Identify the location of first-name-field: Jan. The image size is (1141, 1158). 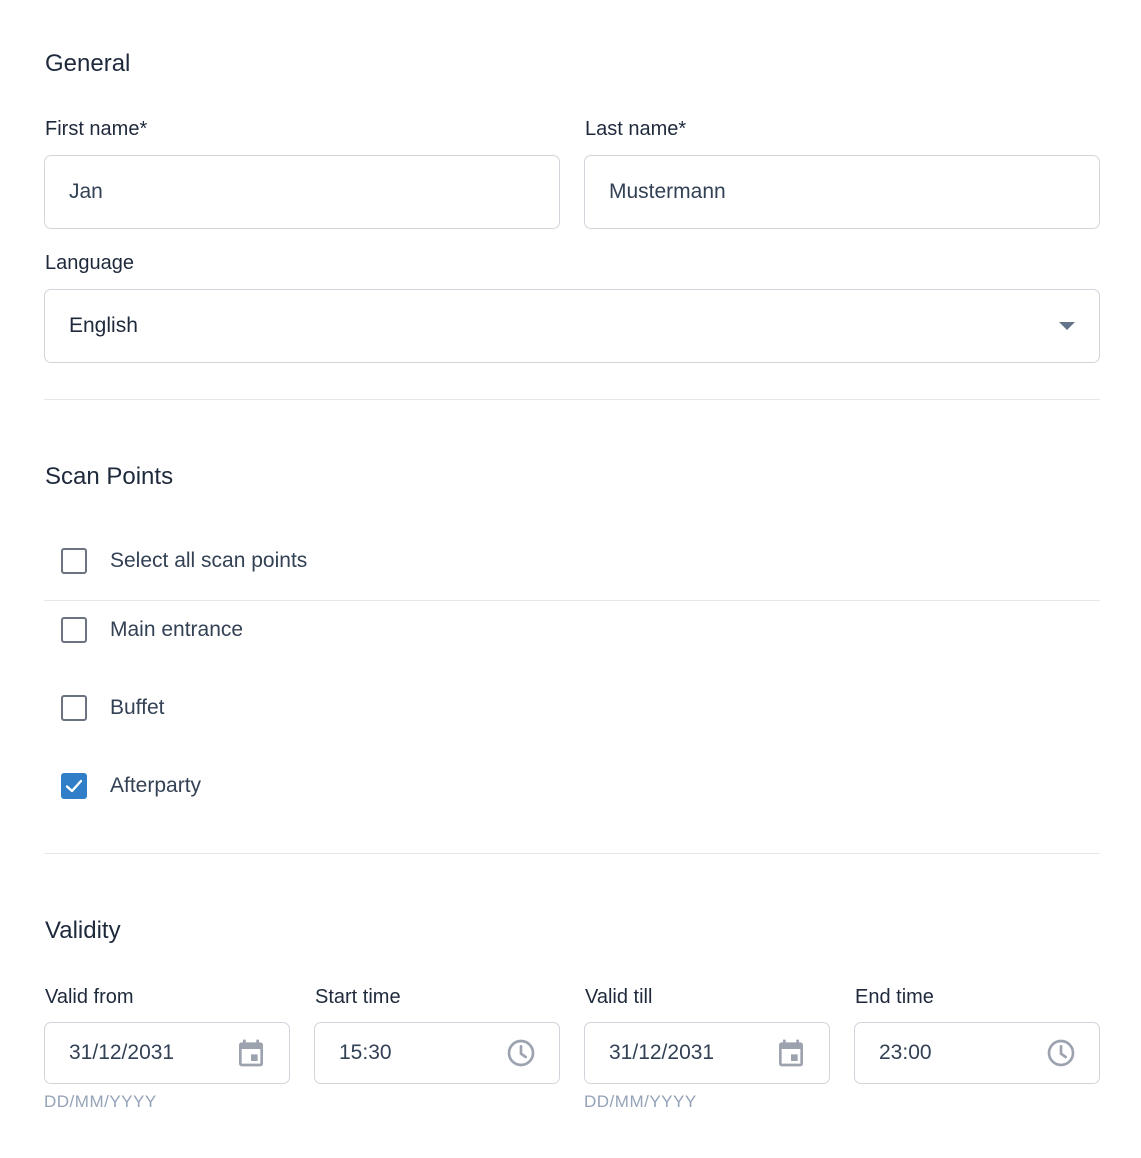
(302, 192).